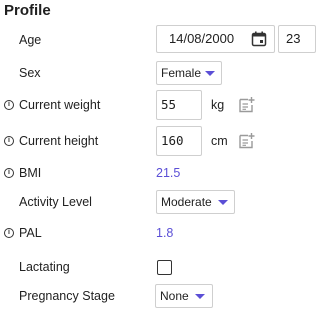 This screenshot has height=330, width=324. Describe the element at coordinates (27, 10) in the screenshot. I see `section-title: Profile` at that location.